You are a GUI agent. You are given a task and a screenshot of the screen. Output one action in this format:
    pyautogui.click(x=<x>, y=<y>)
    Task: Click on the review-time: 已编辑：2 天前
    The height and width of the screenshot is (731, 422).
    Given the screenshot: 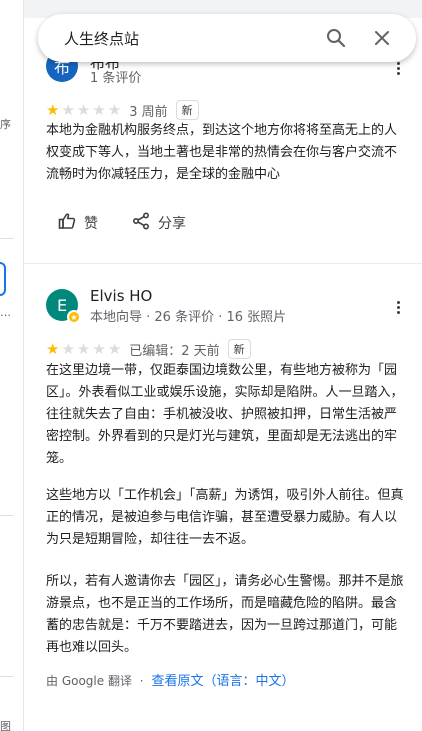 What is the action you would take?
    pyautogui.click(x=174, y=351)
    